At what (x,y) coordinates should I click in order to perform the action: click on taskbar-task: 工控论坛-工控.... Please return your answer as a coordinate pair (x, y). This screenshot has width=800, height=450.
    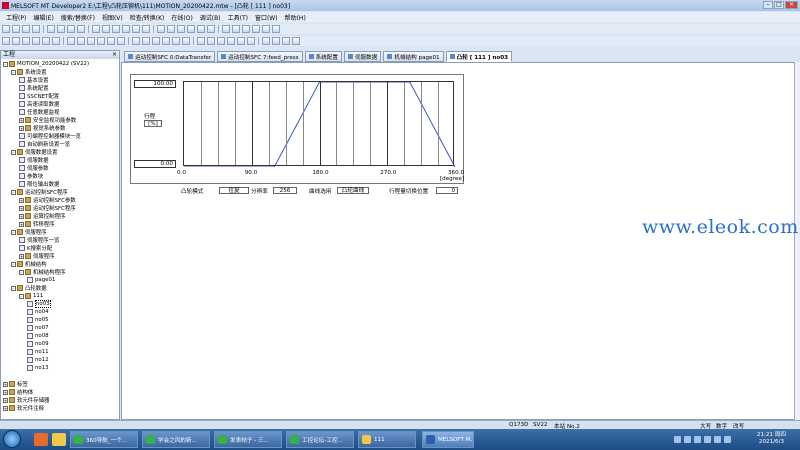
    Looking at the image, I should click on (320, 439).